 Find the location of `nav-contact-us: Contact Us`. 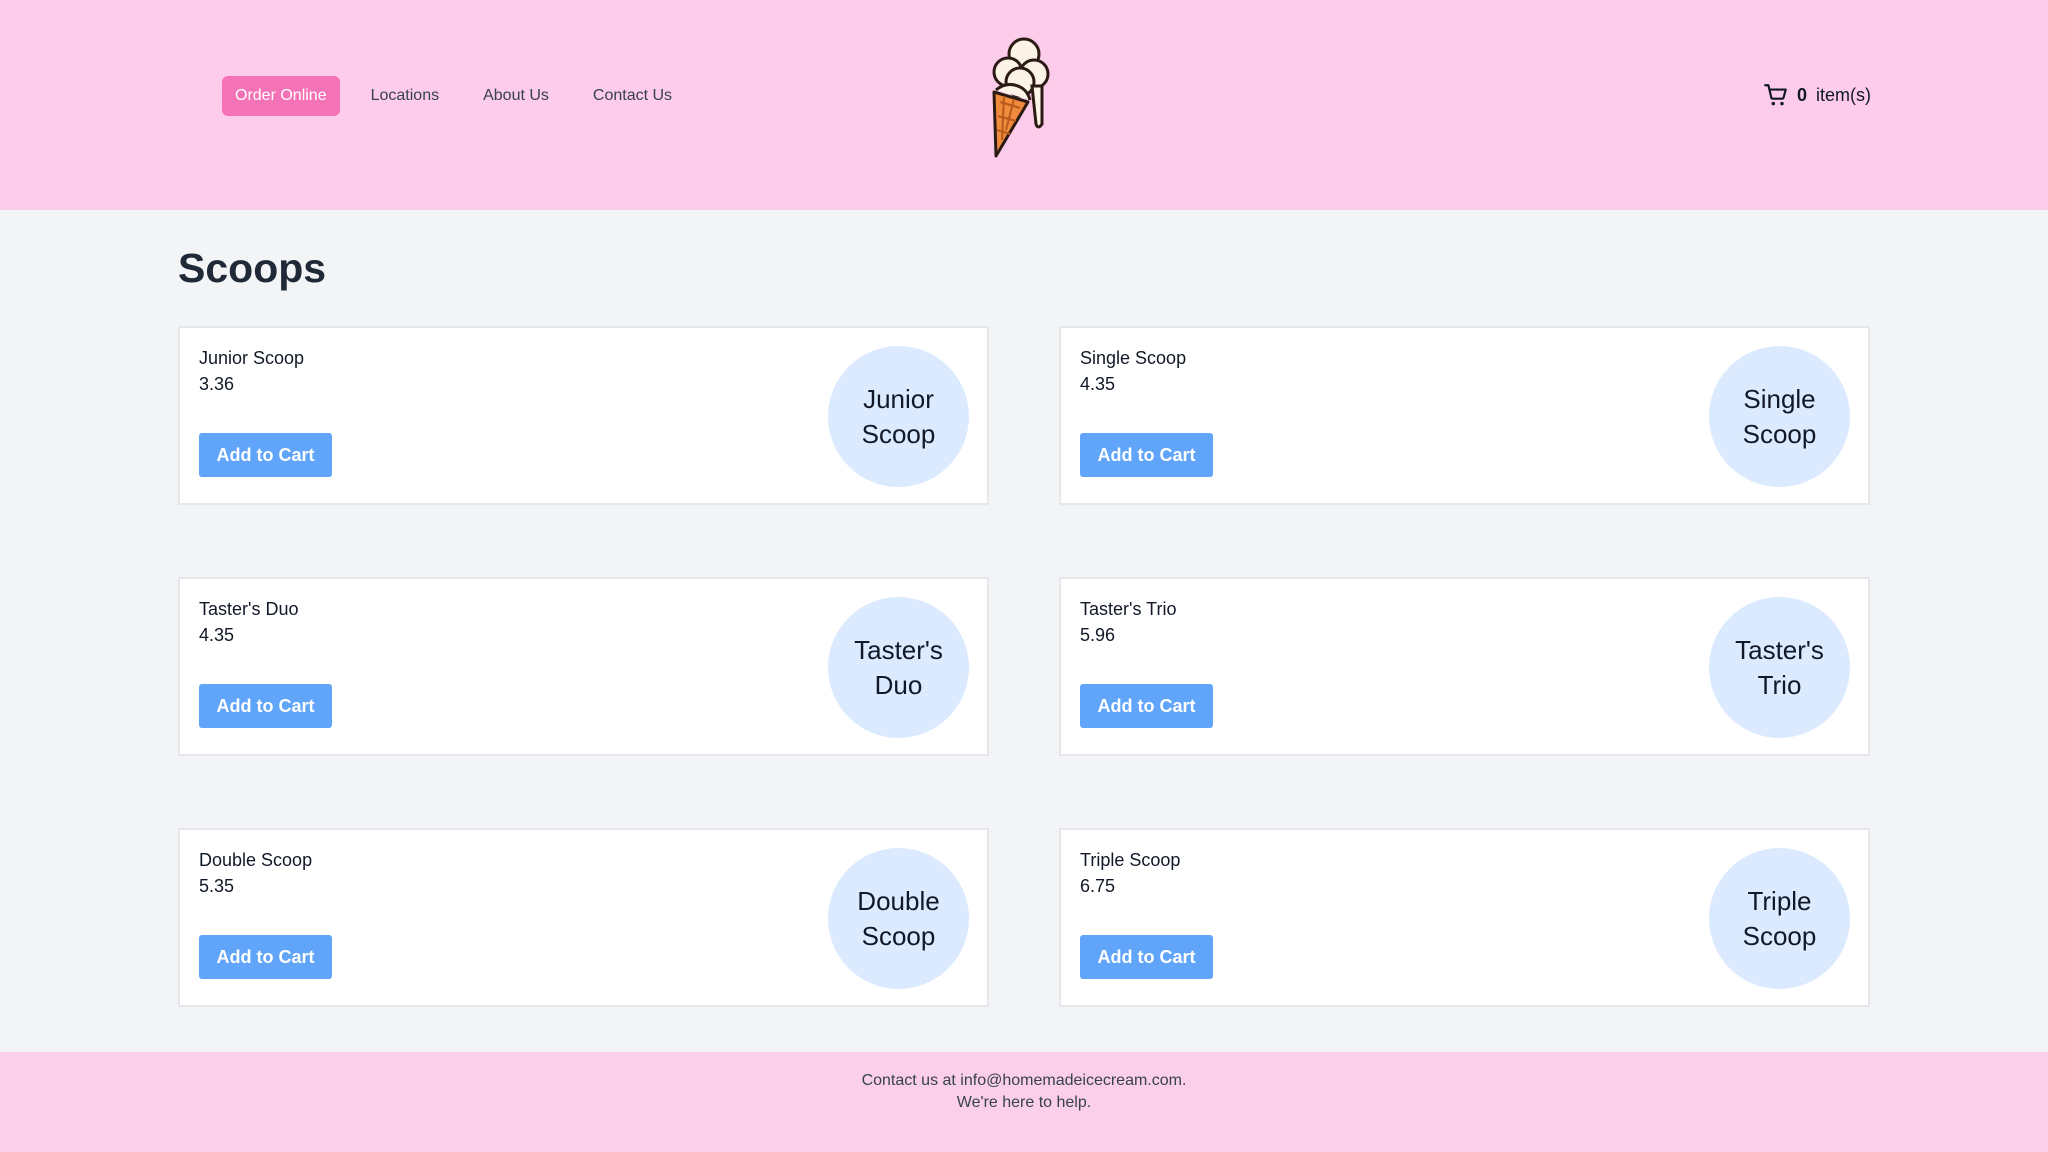

nav-contact-us: Contact Us is located at coordinates (632, 96).